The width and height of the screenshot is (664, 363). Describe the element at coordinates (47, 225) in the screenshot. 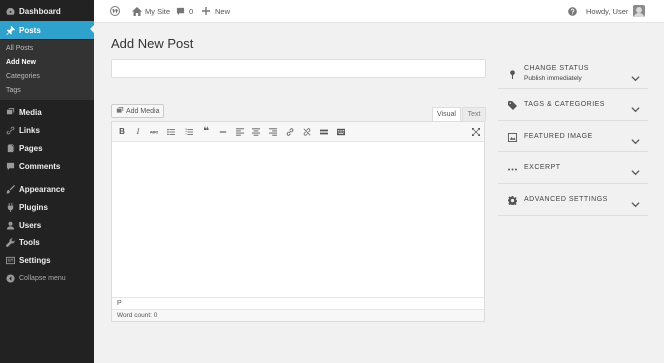

I see `sidebar-item-users: Users` at that location.